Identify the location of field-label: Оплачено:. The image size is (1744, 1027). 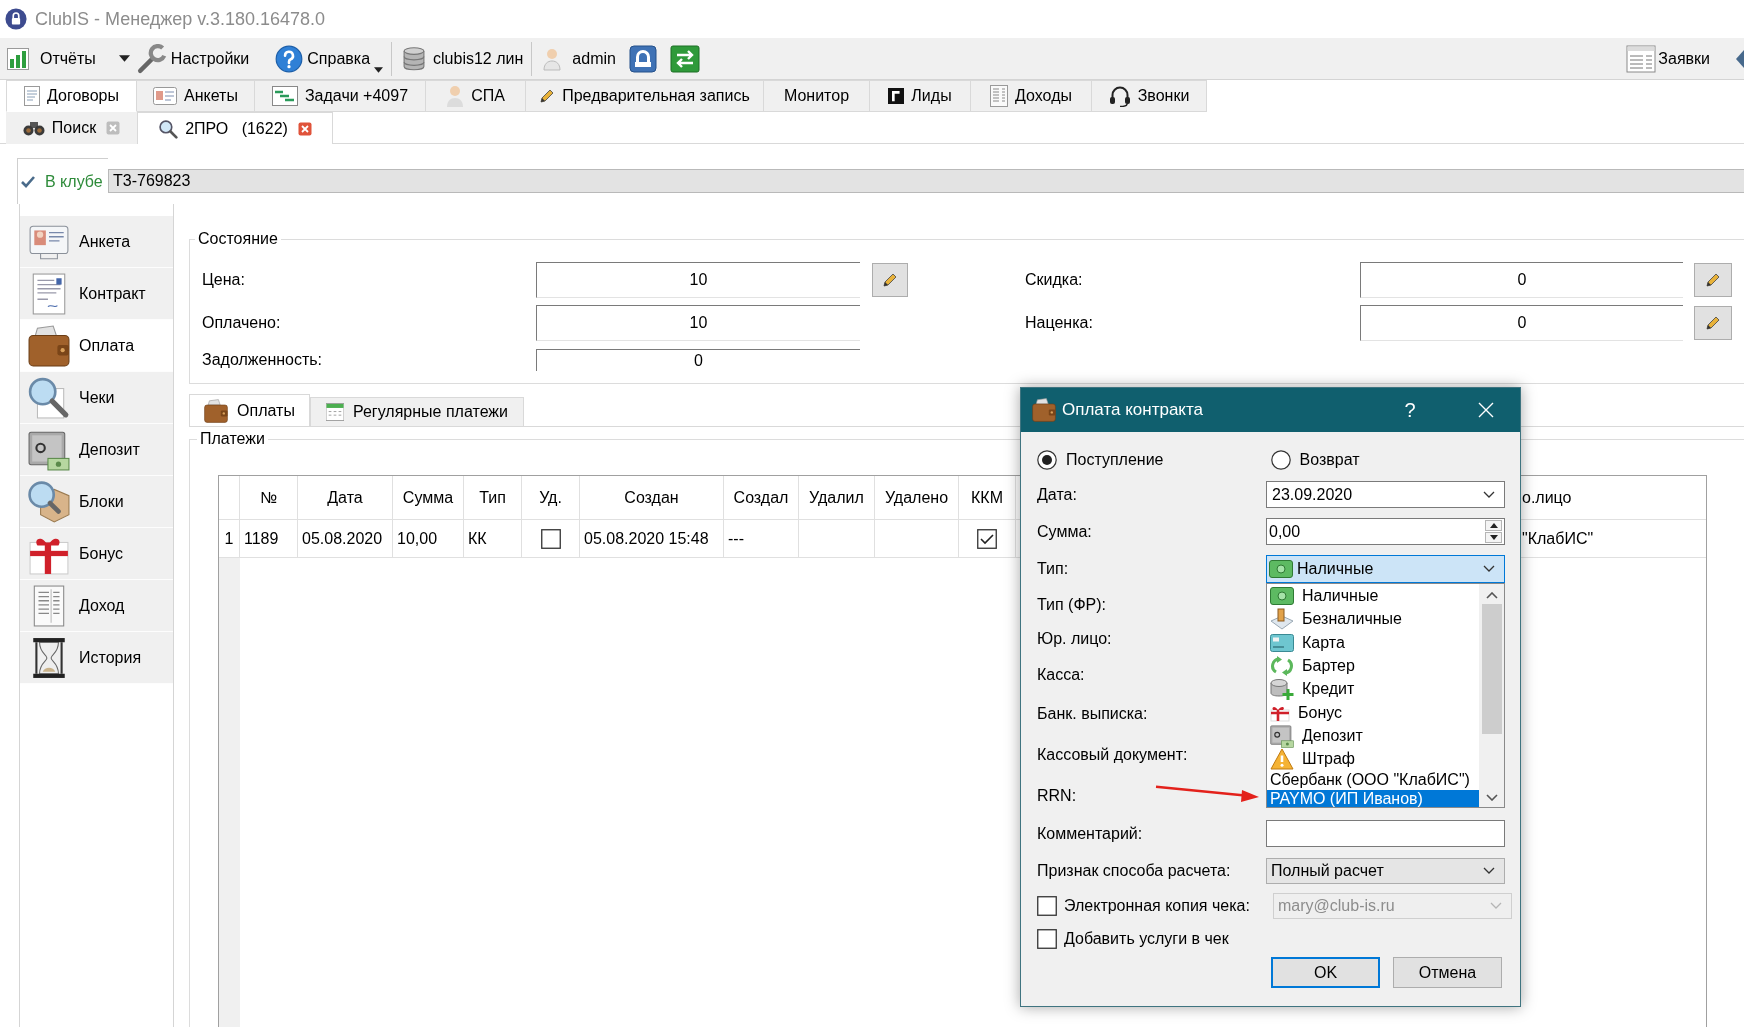
(241, 323).